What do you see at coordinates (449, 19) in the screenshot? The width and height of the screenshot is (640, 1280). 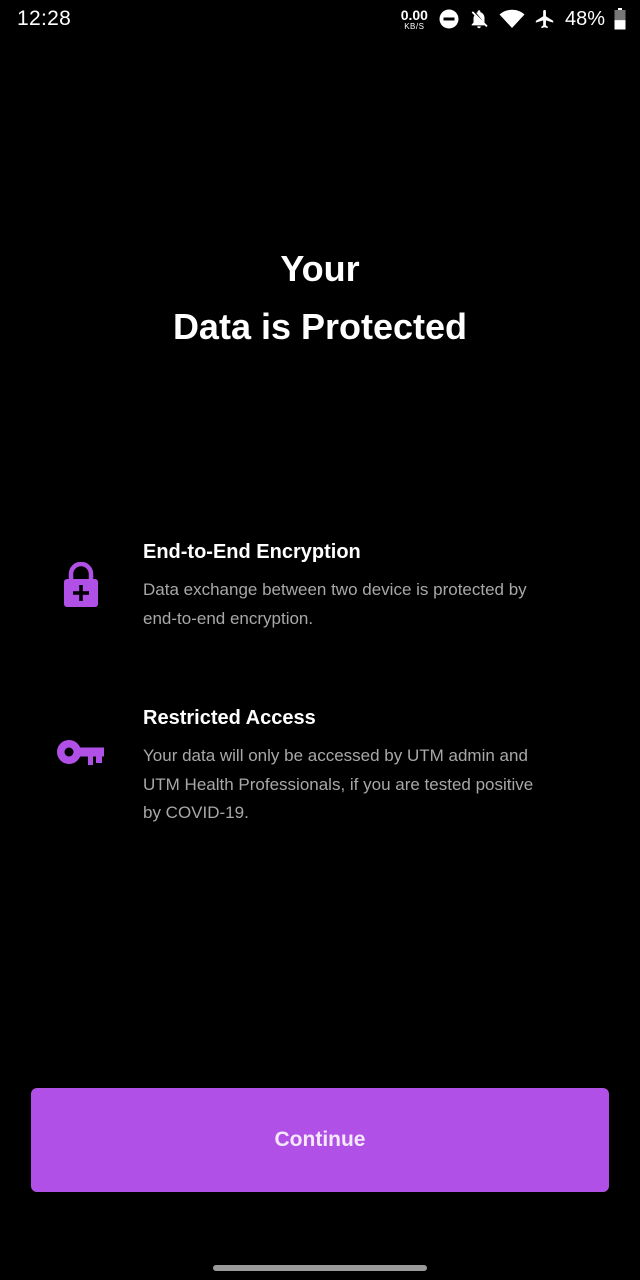 I see `do-not-disturb-icon` at bounding box center [449, 19].